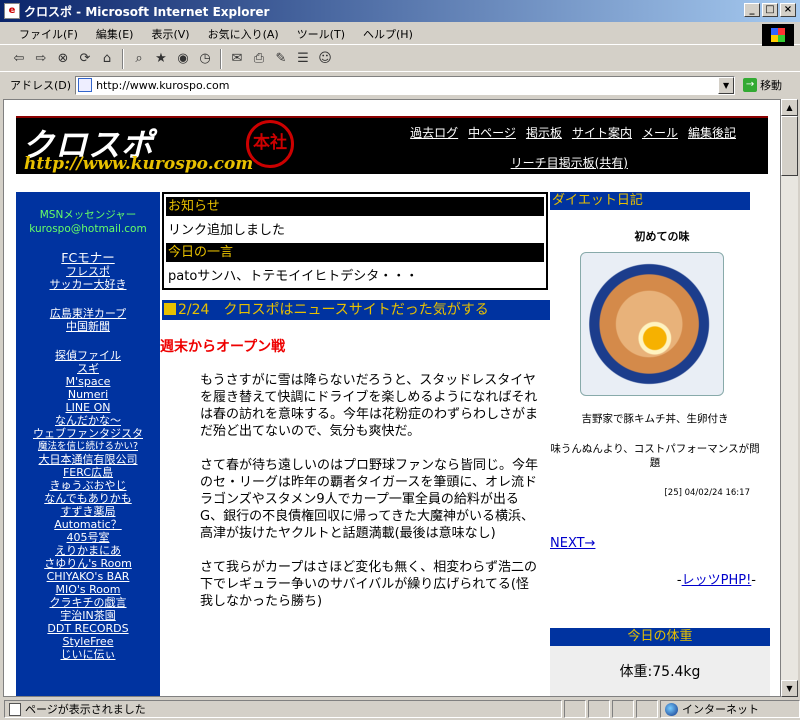  I want to click on menu-file: ファイル(F), so click(48, 34).